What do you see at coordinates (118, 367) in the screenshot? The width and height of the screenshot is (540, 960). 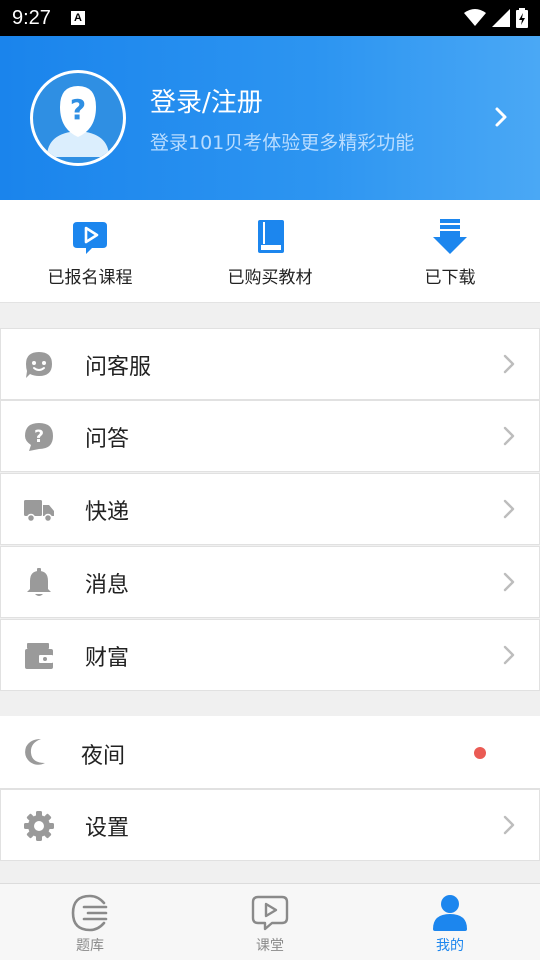 I see `menu-label: 问客服` at bounding box center [118, 367].